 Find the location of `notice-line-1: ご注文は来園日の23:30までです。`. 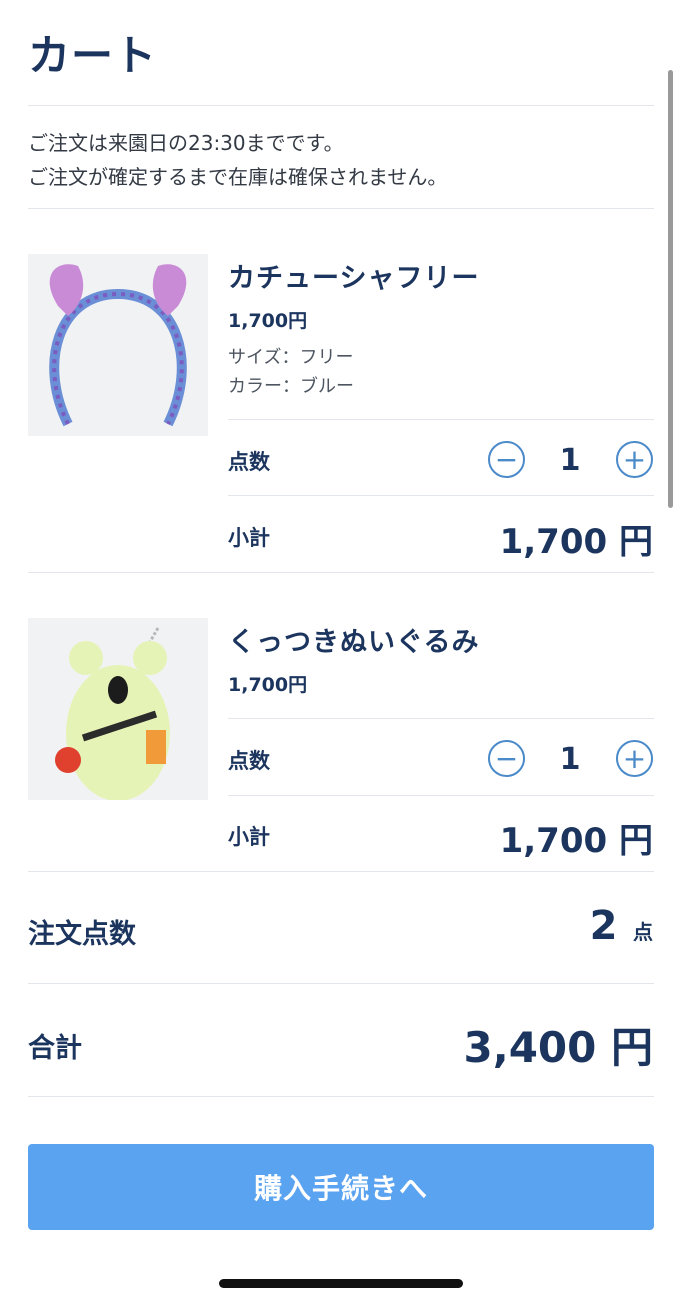

notice-line-1: ご注文は来園日の23:30までです。 is located at coordinates (186, 143).